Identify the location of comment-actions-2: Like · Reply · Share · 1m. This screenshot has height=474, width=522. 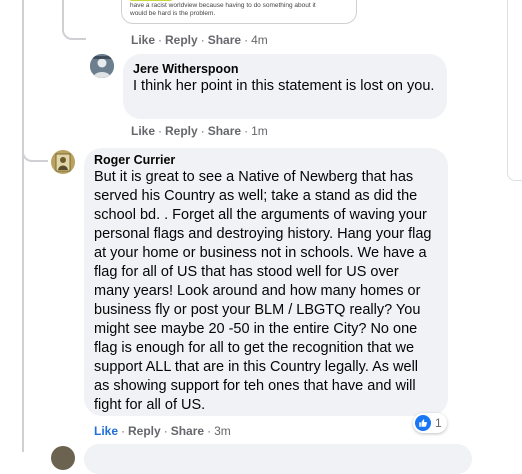
(199, 131).